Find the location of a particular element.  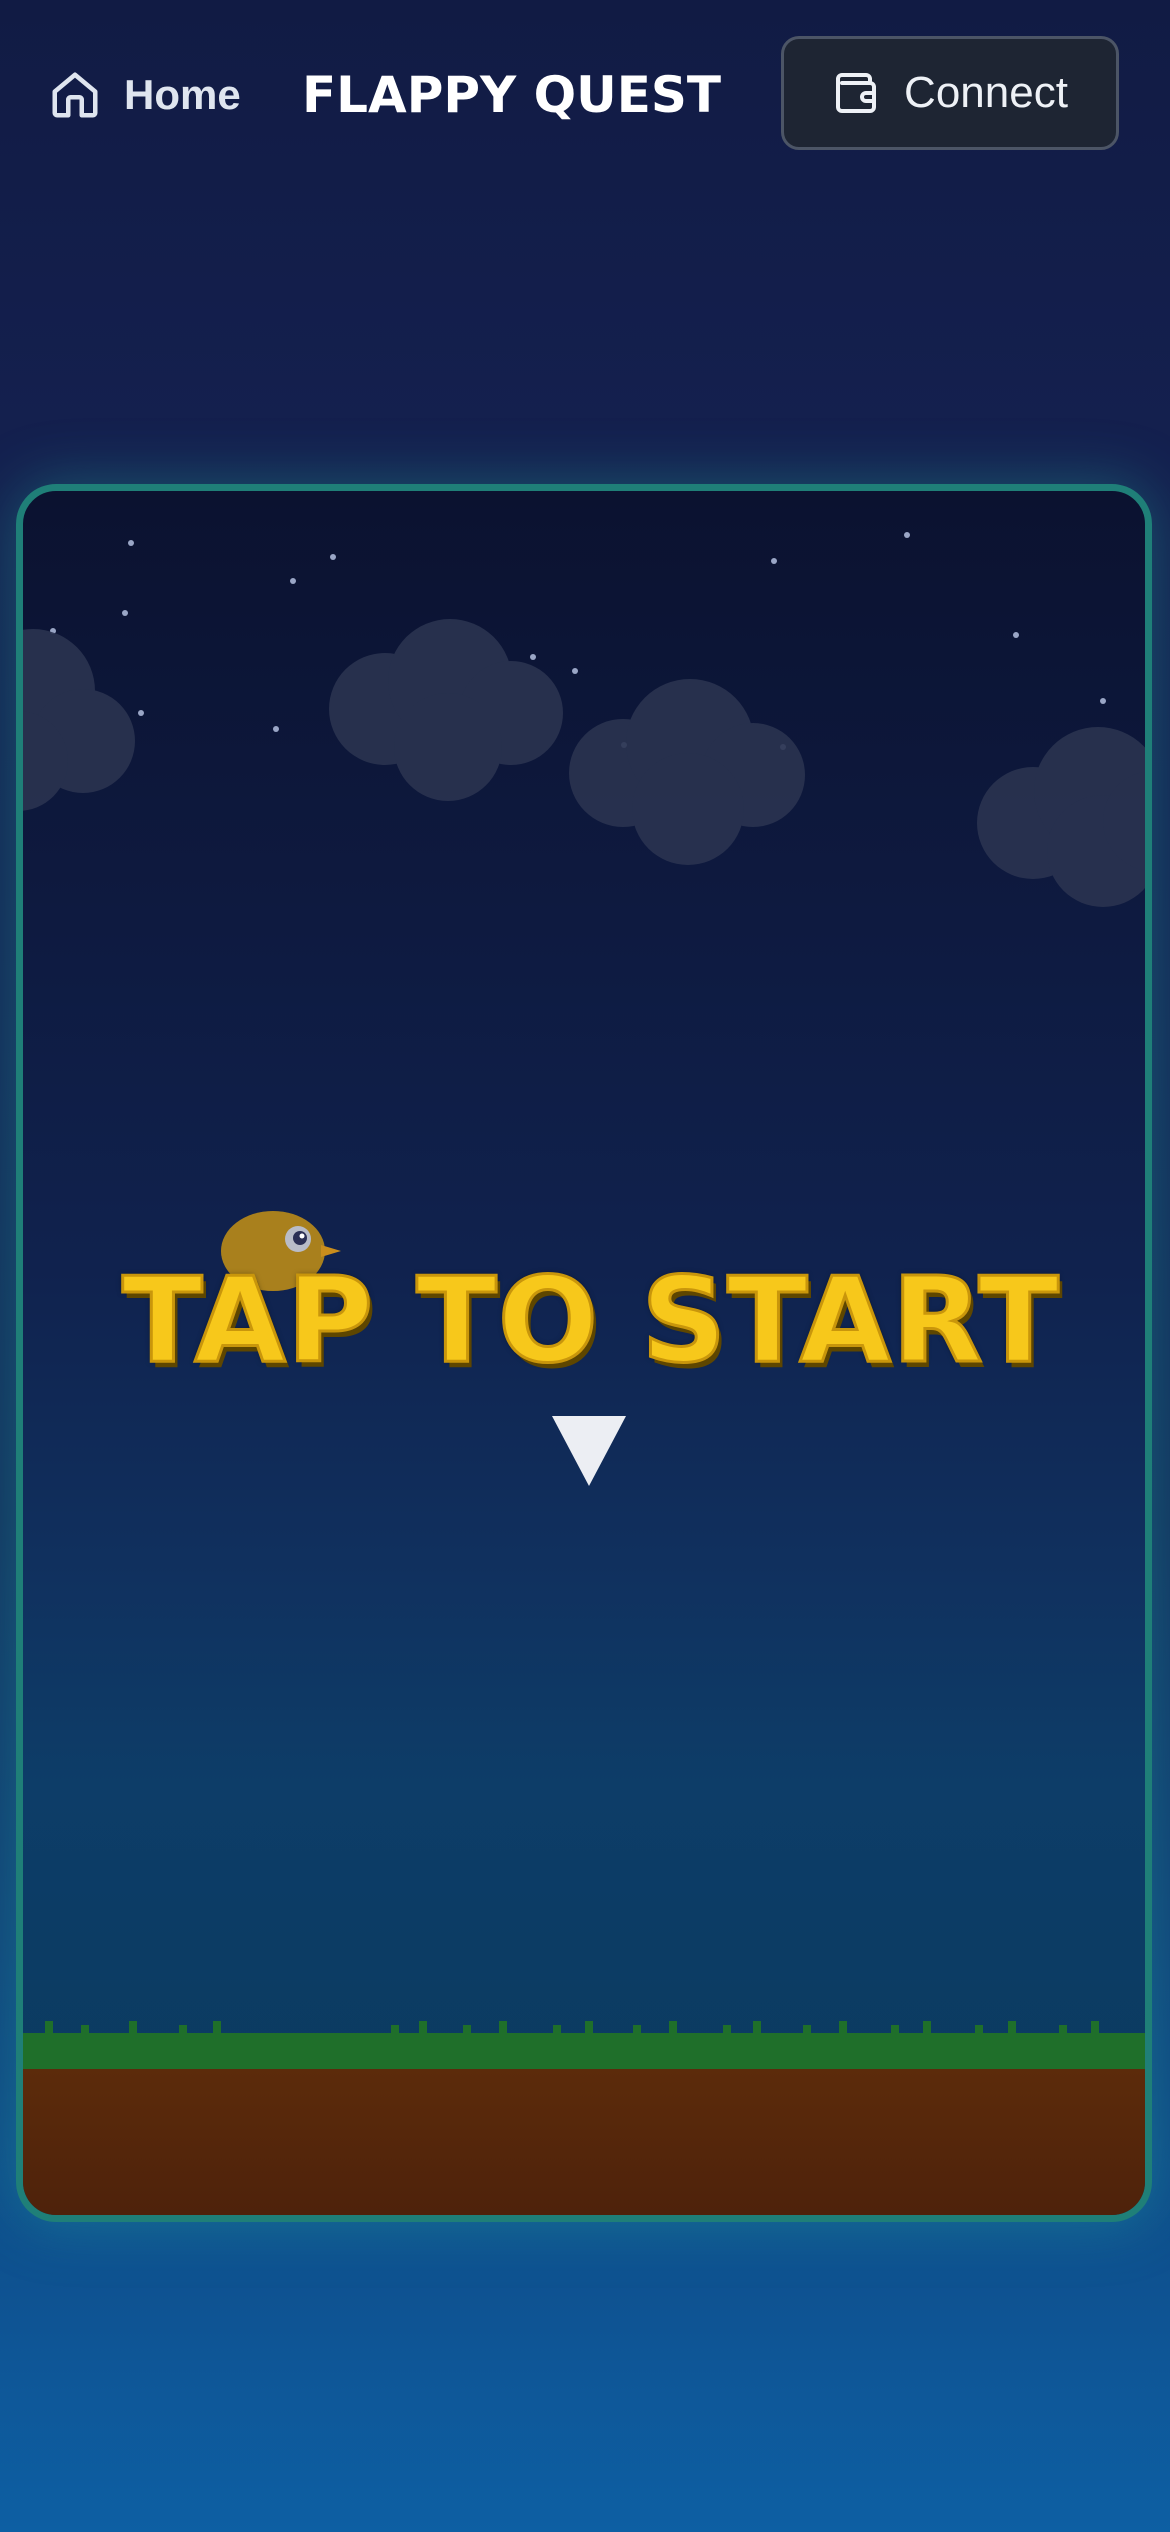

stars is located at coordinates (578, 641).